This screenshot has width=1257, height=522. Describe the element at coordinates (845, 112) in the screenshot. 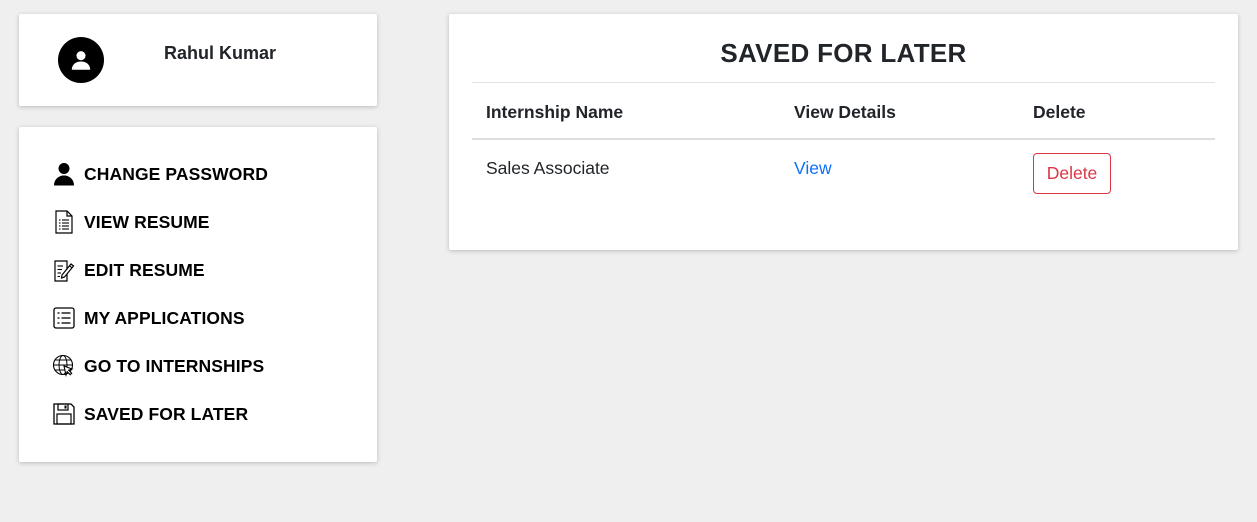

I see `column-header-view-details: View Details` at that location.